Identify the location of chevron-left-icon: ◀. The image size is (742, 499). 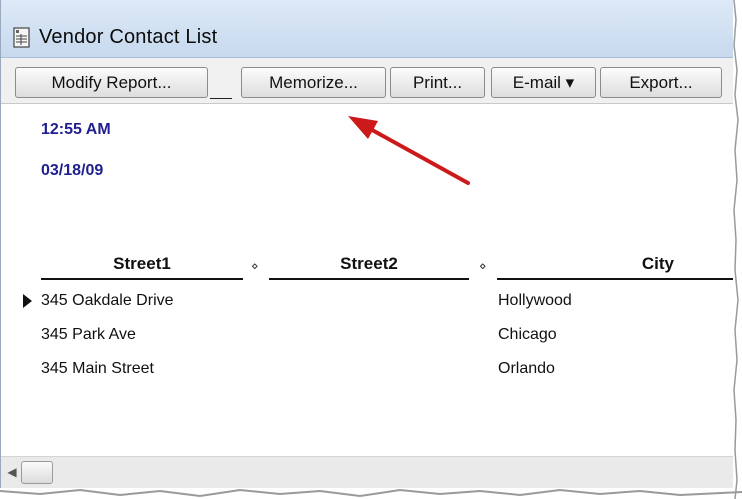
(12, 472).